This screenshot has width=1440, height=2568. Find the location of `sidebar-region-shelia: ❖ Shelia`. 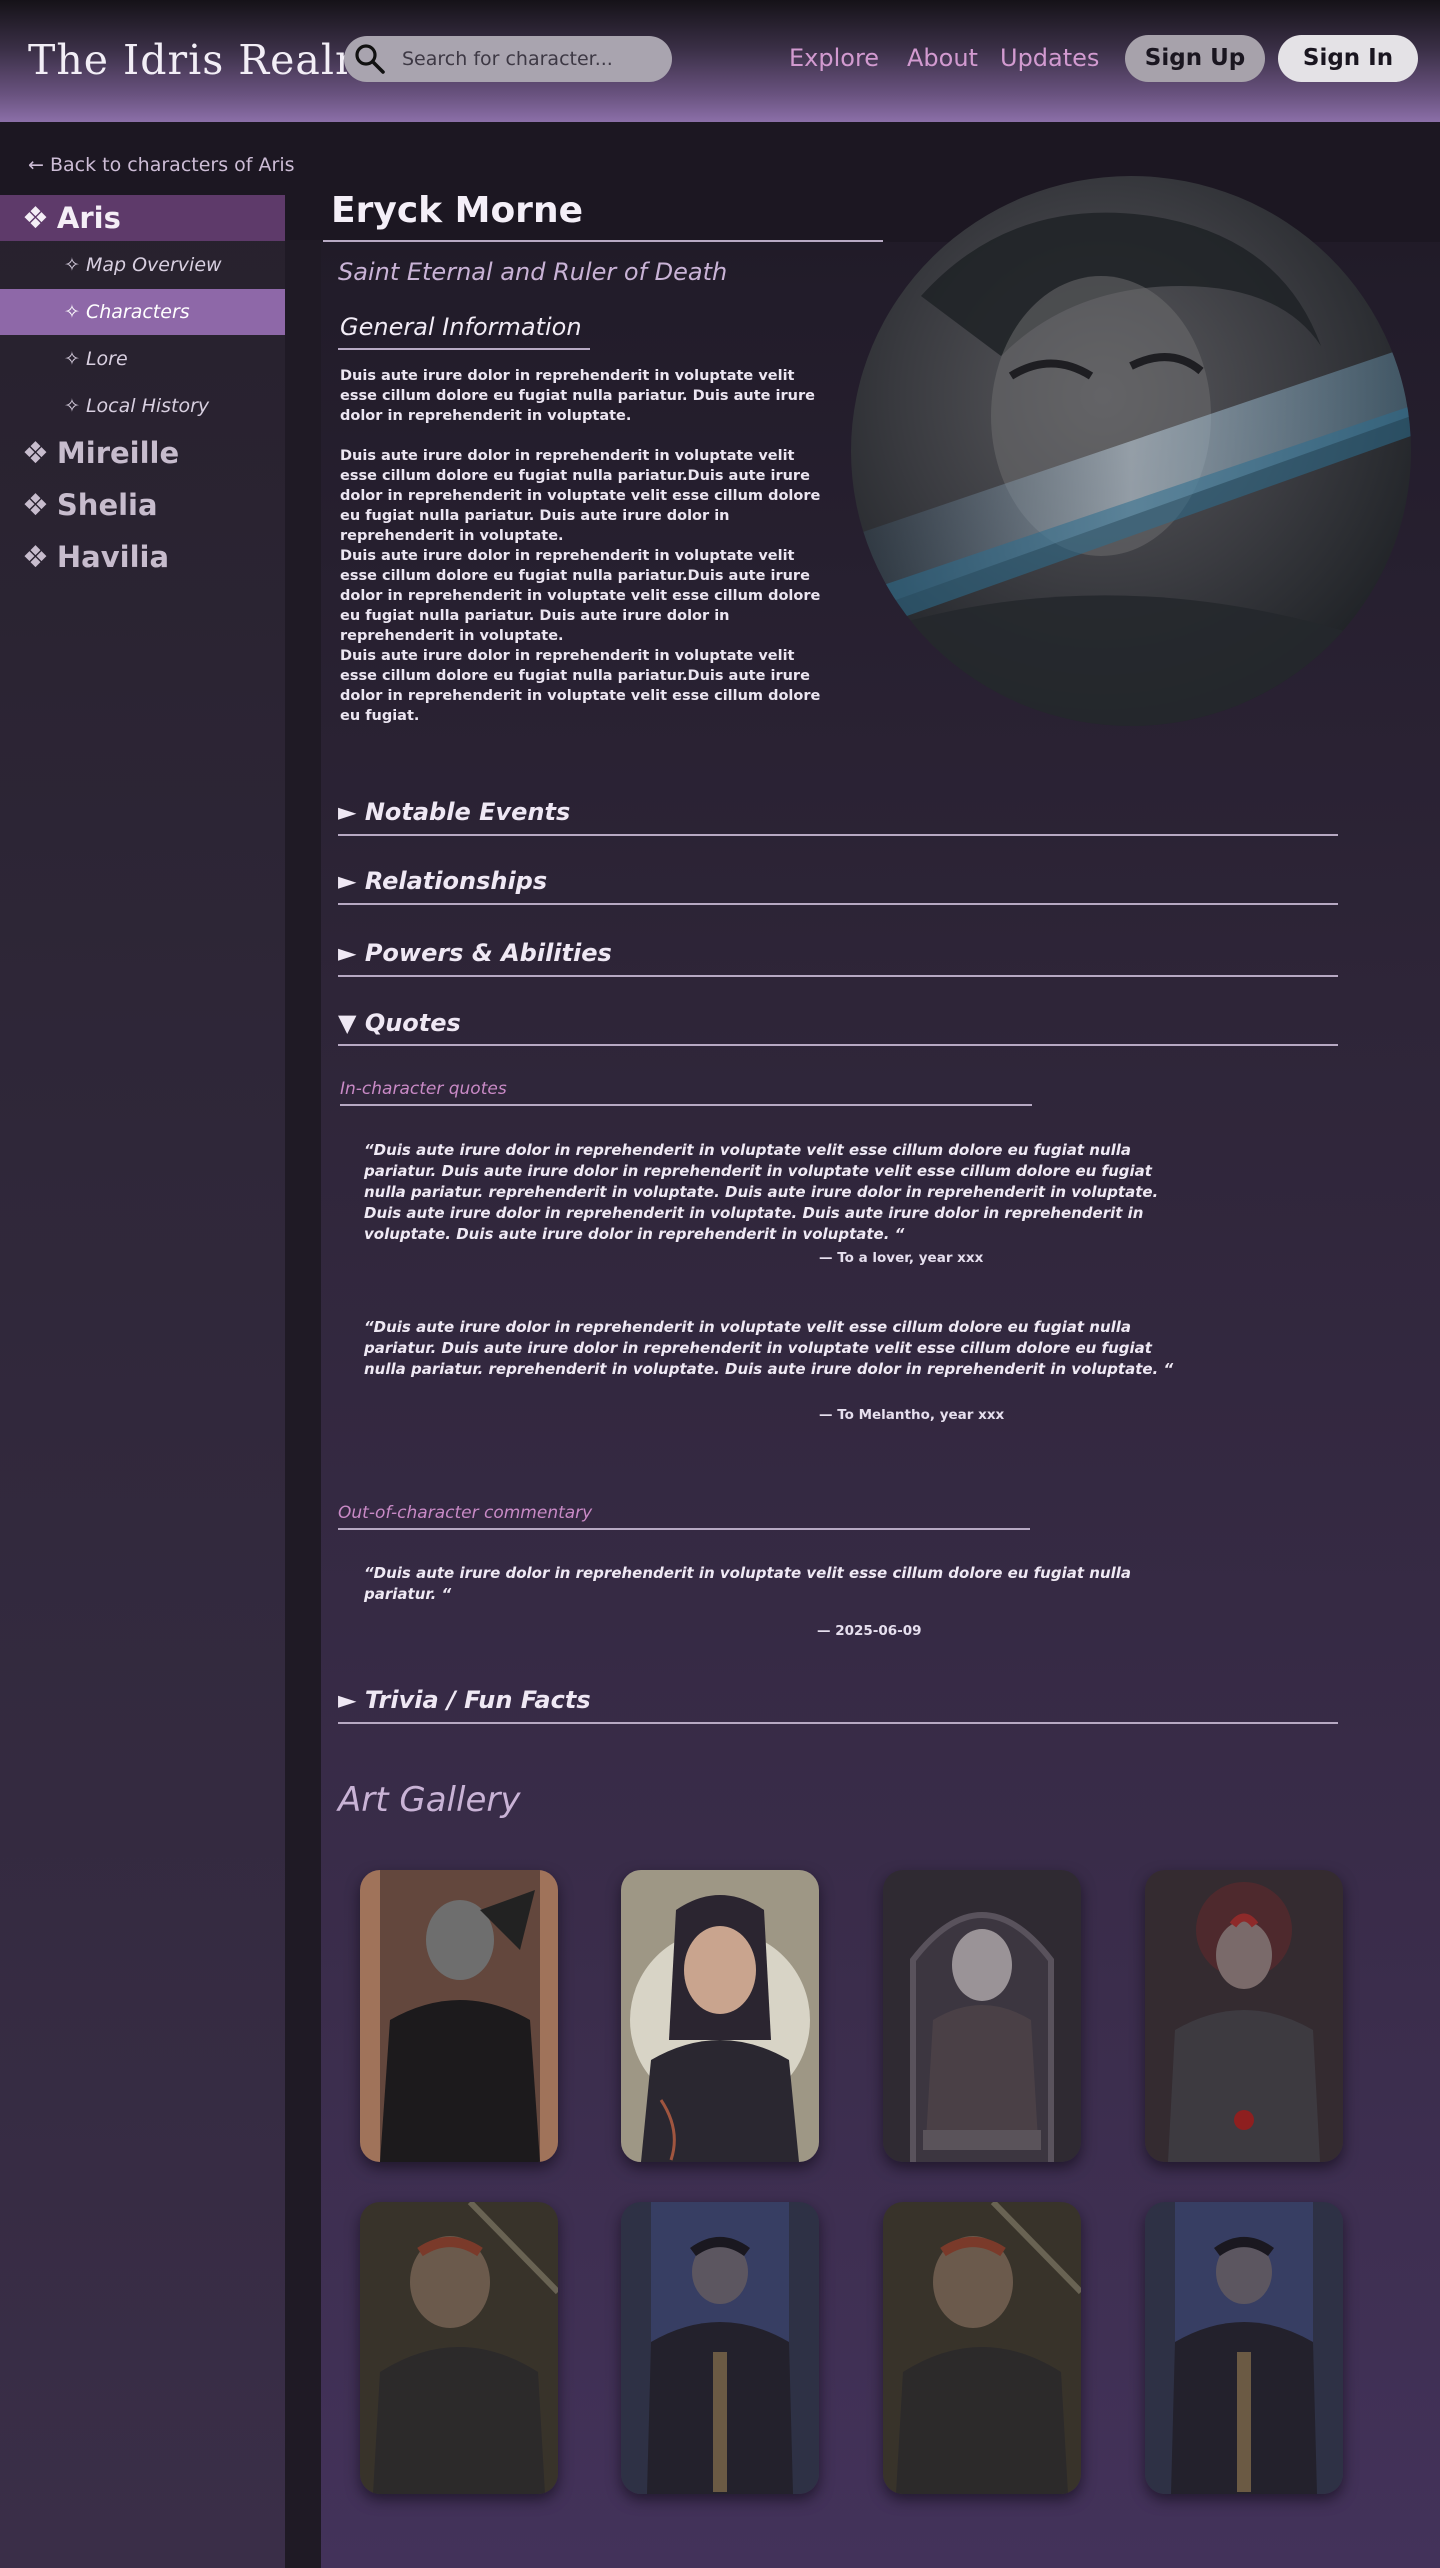

sidebar-region-shelia: ❖ Shelia is located at coordinates (142, 505).